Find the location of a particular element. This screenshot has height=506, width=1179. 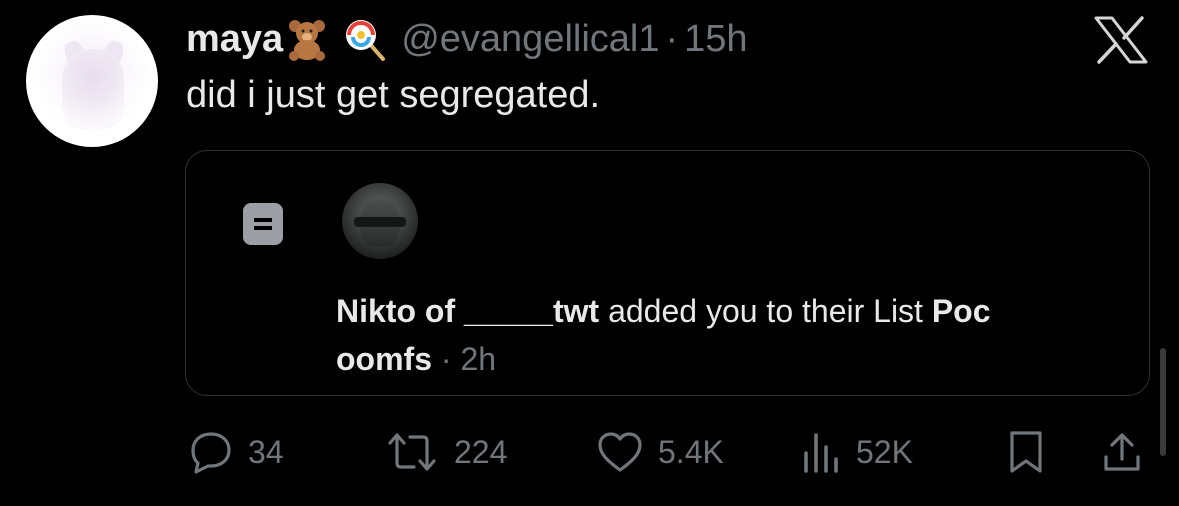

views-count: 52K is located at coordinates (884, 451).